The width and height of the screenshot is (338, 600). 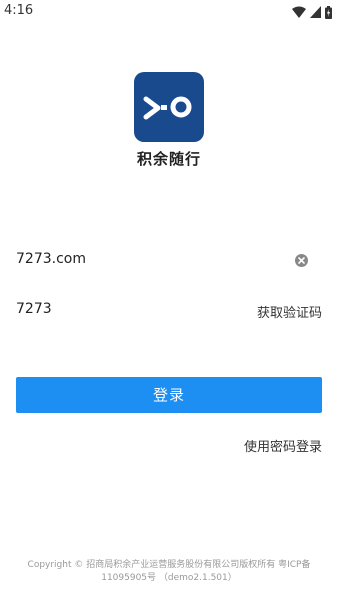 I want to click on status-icons, so click(x=312, y=12).